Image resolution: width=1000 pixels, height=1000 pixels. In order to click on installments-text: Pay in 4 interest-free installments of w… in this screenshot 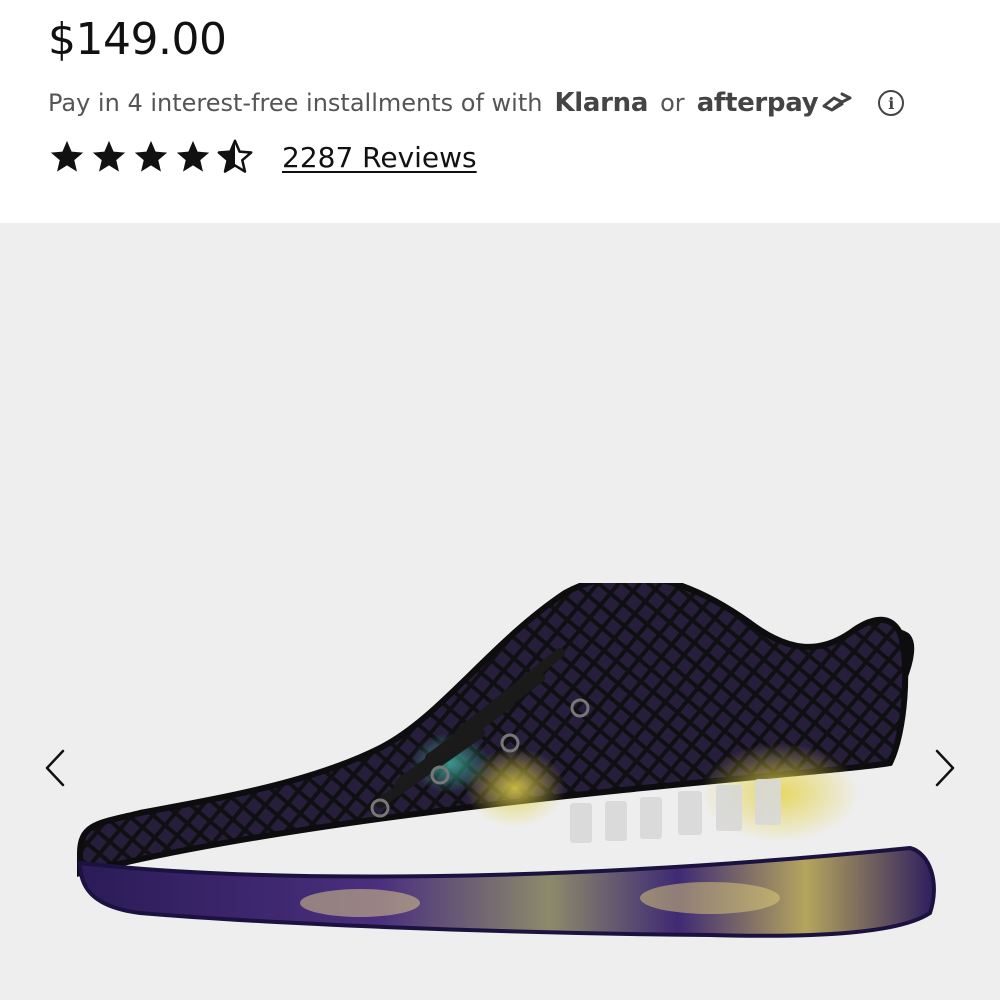, I will do `click(295, 103)`.